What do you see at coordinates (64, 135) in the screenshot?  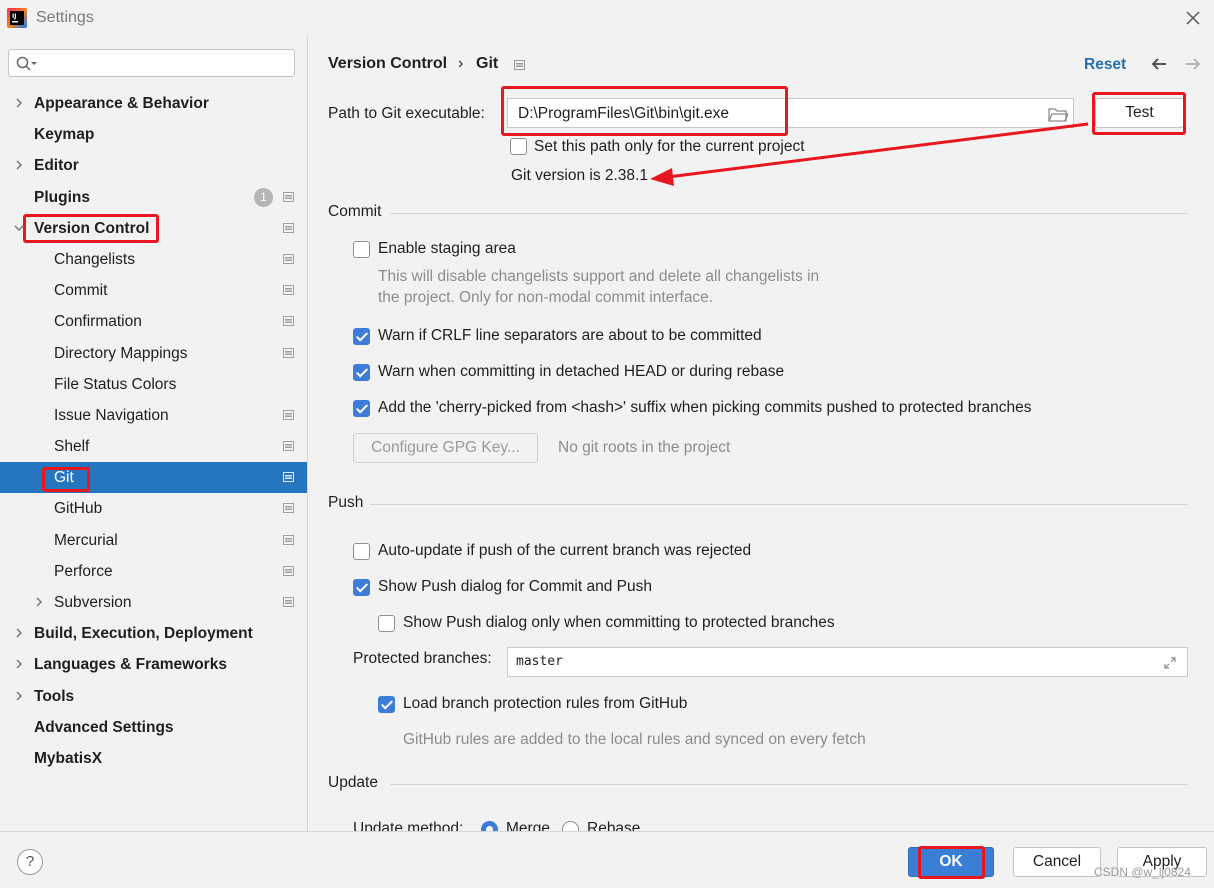 I see `sidebar-item-label: Keymap` at bounding box center [64, 135].